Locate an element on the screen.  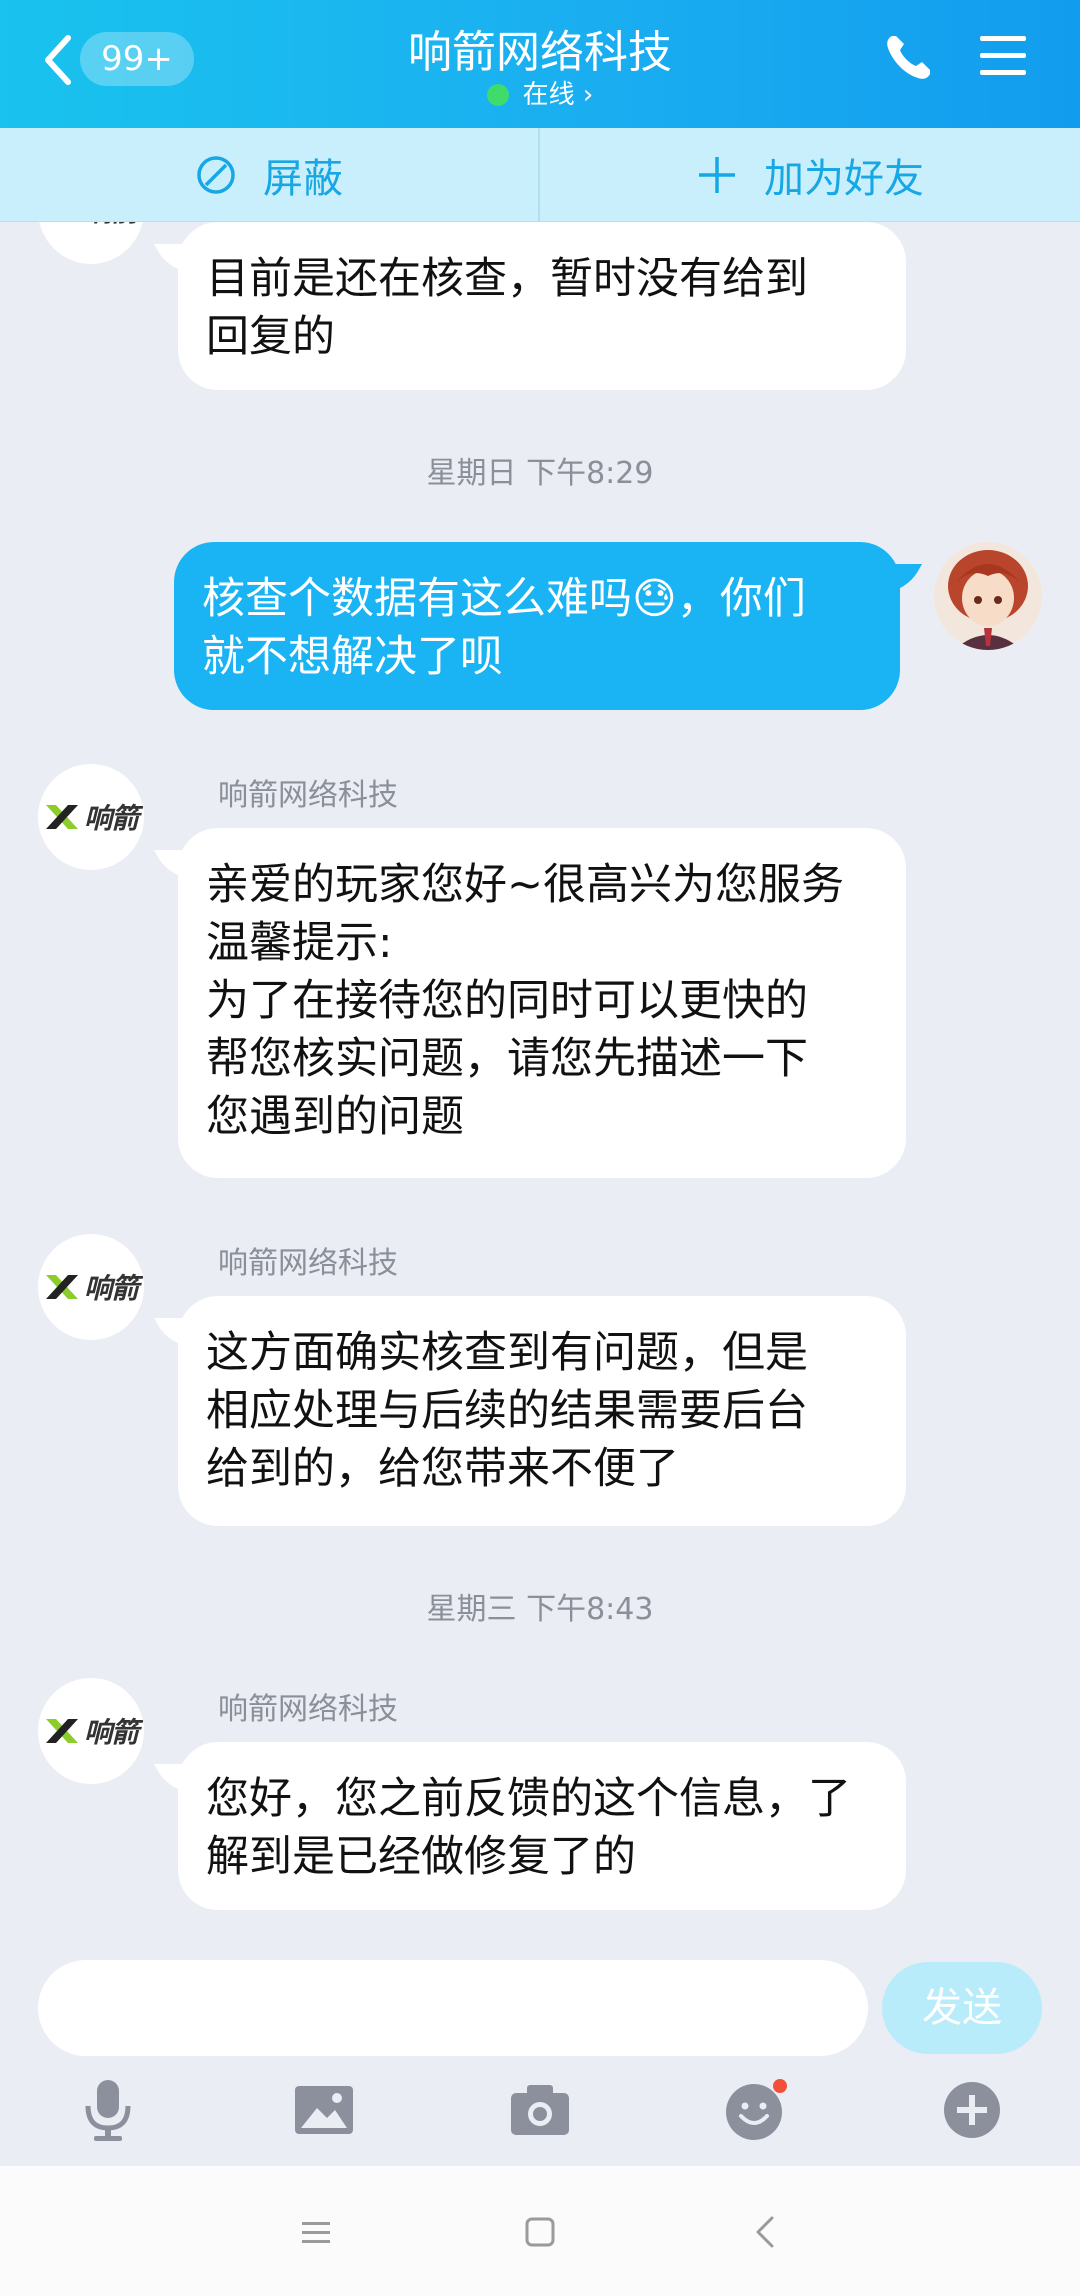
emoji-button is located at coordinates (756, 2110).